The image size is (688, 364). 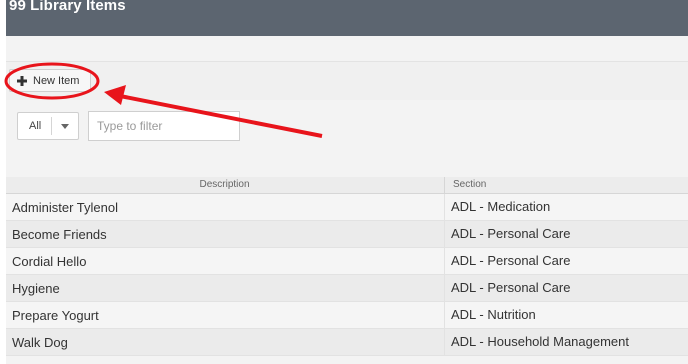 What do you see at coordinates (566, 315) in the screenshot?
I see `row-section: ADL - Nutrition` at bounding box center [566, 315].